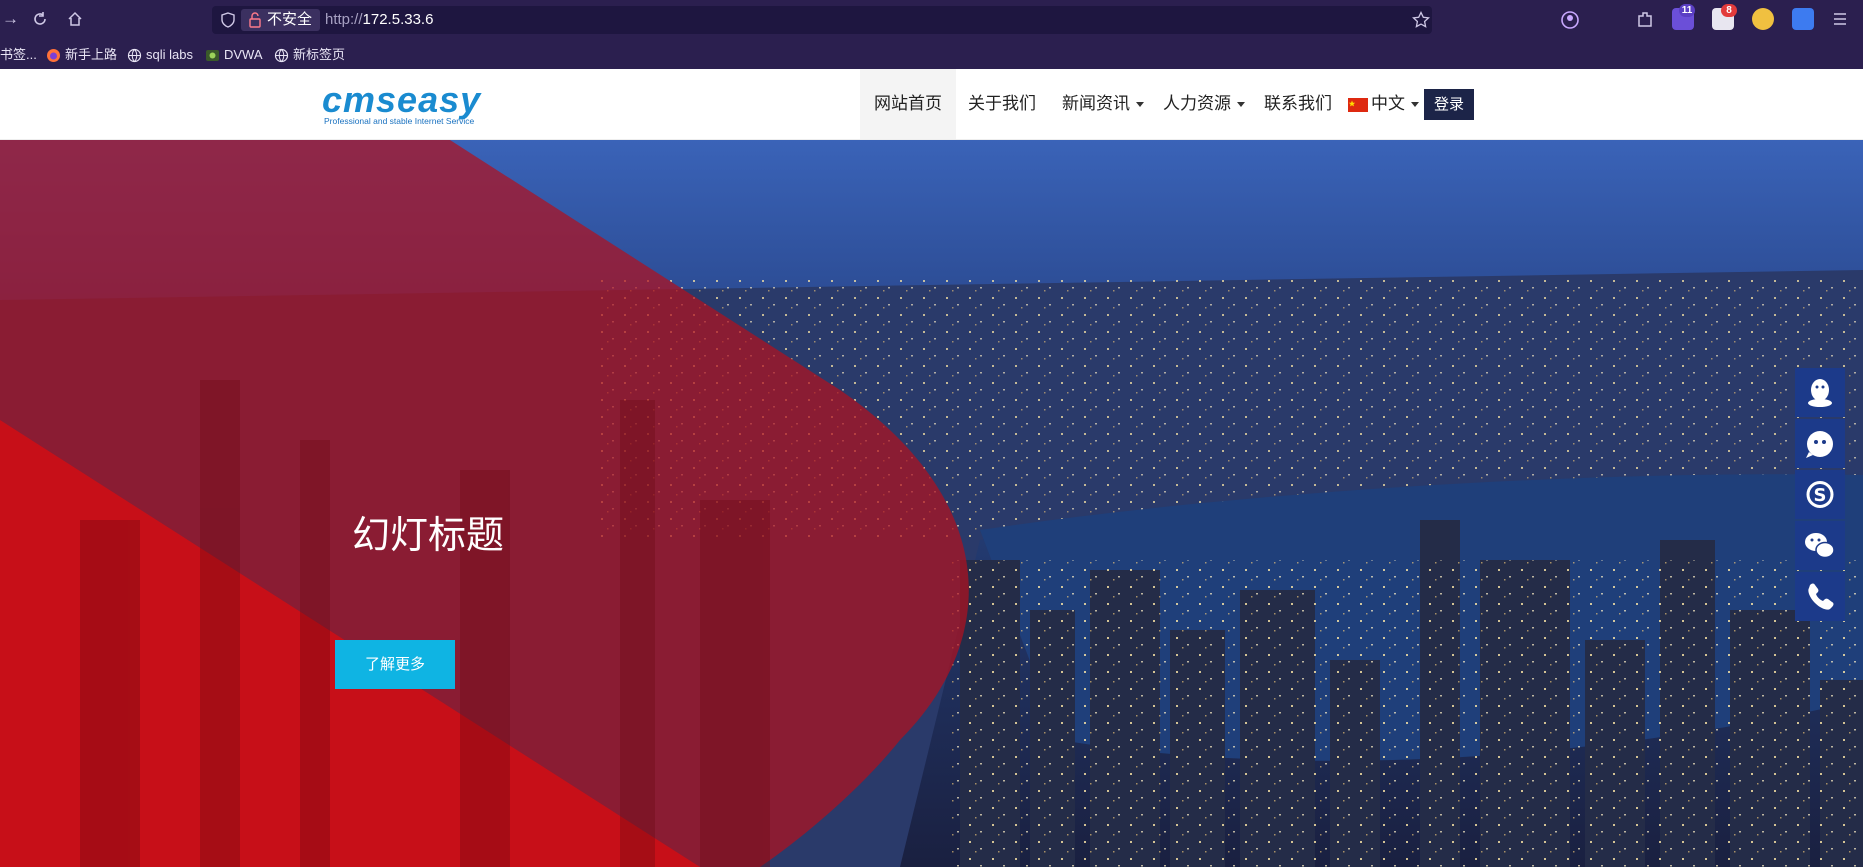  What do you see at coordinates (255, 20) in the screenshot?
I see `unlocked-icon` at bounding box center [255, 20].